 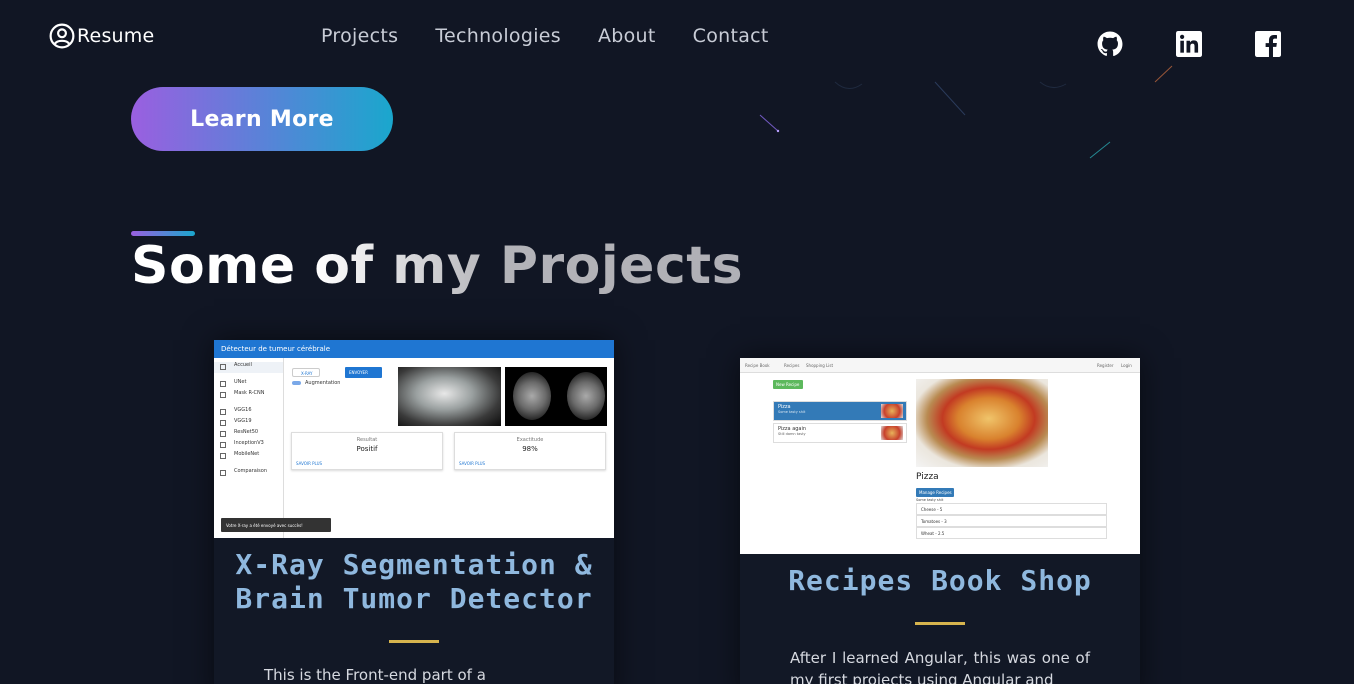 What do you see at coordinates (248, 456) in the screenshot?
I see `sidebar-item: MobileNet` at bounding box center [248, 456].